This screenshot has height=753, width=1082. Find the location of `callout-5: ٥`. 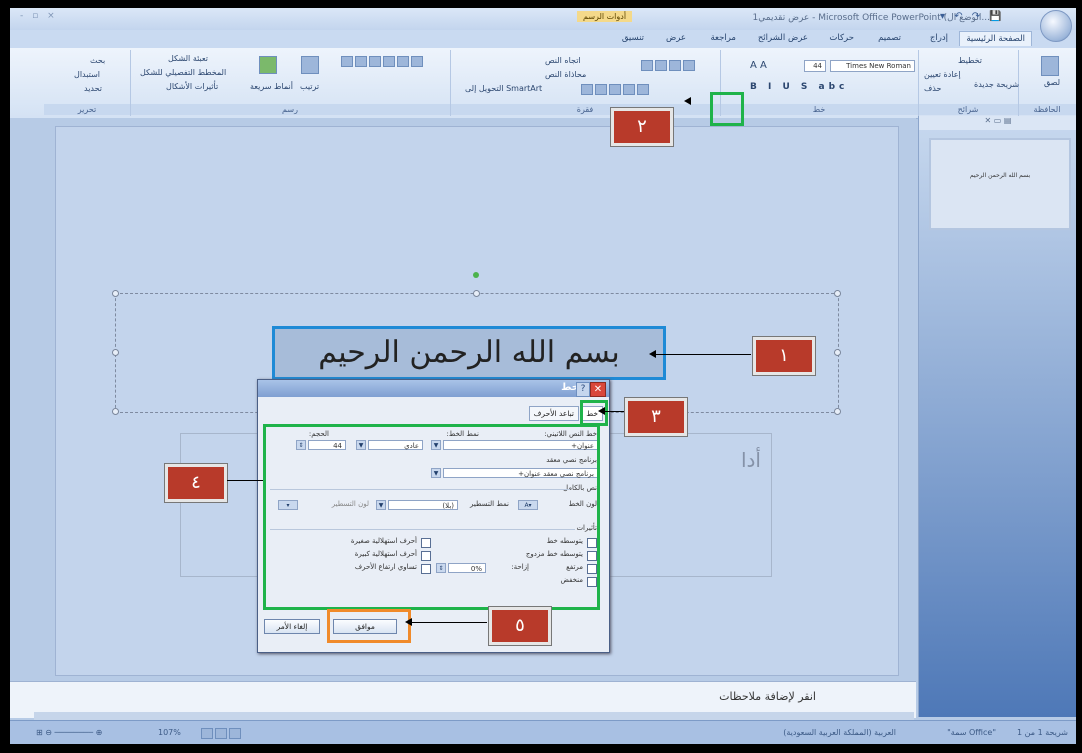

callout-5: ٥ is located at coordinates (520, 626).